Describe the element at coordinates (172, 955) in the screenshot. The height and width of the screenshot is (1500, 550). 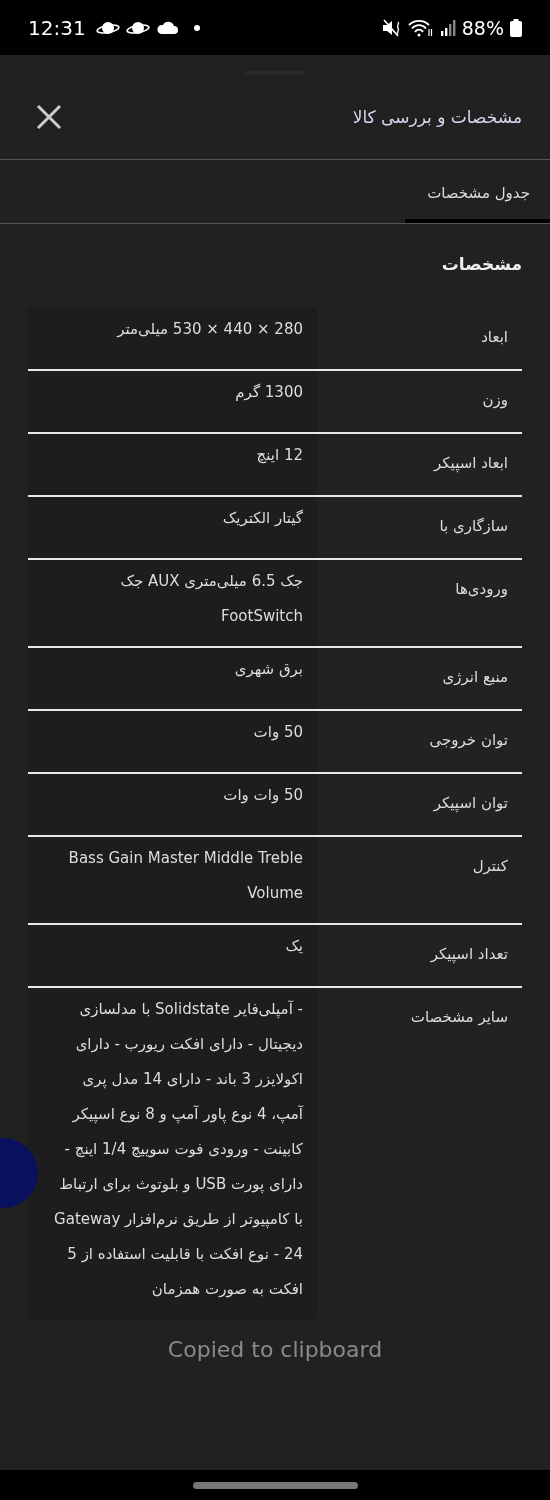
I see `spec-value: یک` at that location.